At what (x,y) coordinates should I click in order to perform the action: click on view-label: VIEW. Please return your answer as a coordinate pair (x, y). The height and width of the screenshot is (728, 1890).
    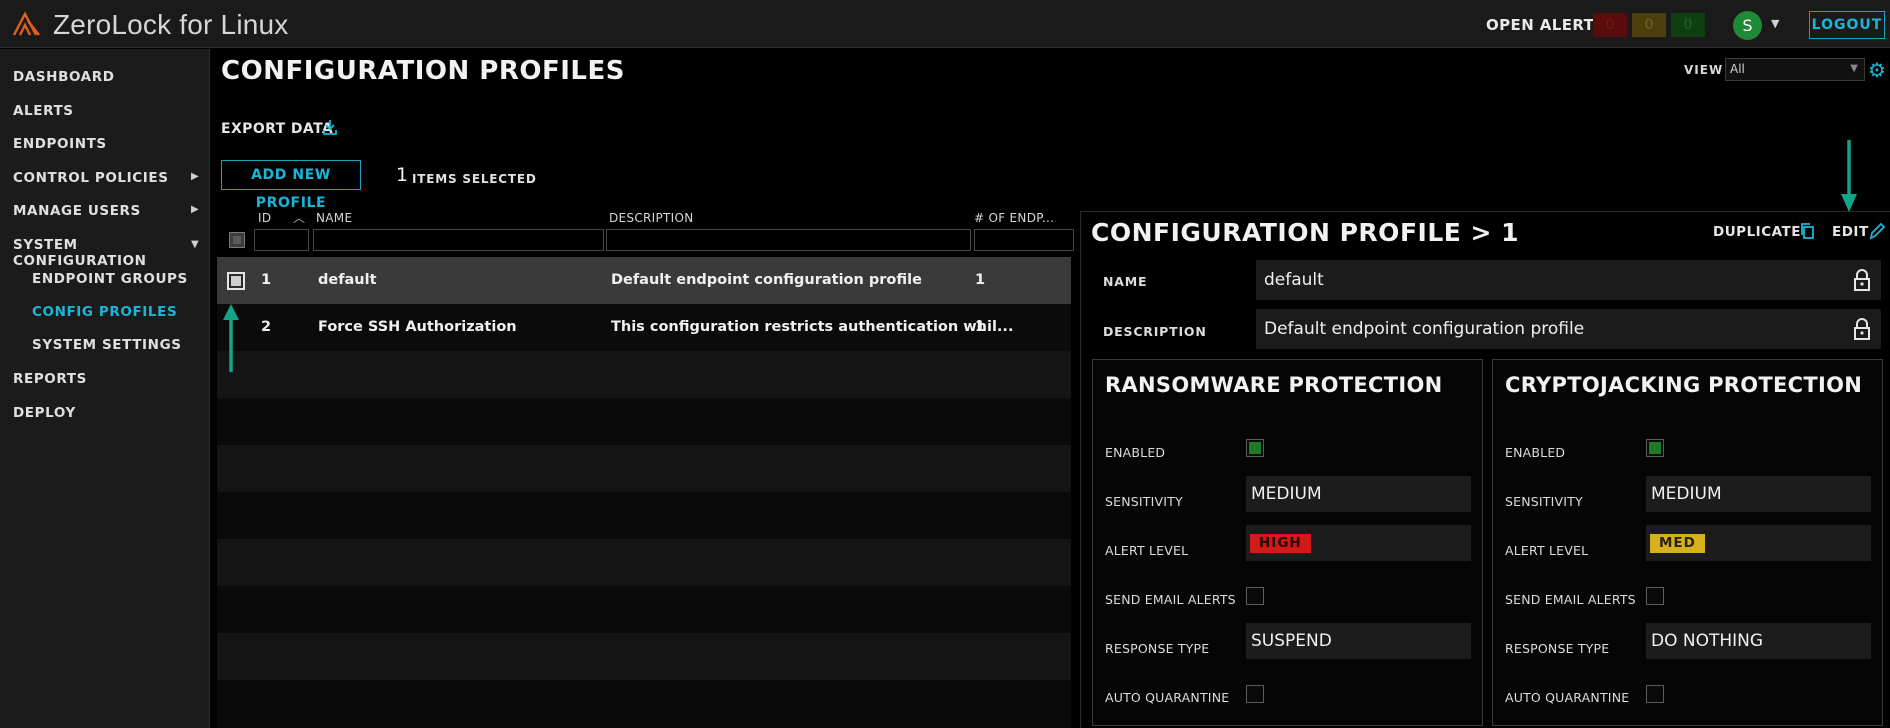
    Looking at the image, I should click on (1704, 70).